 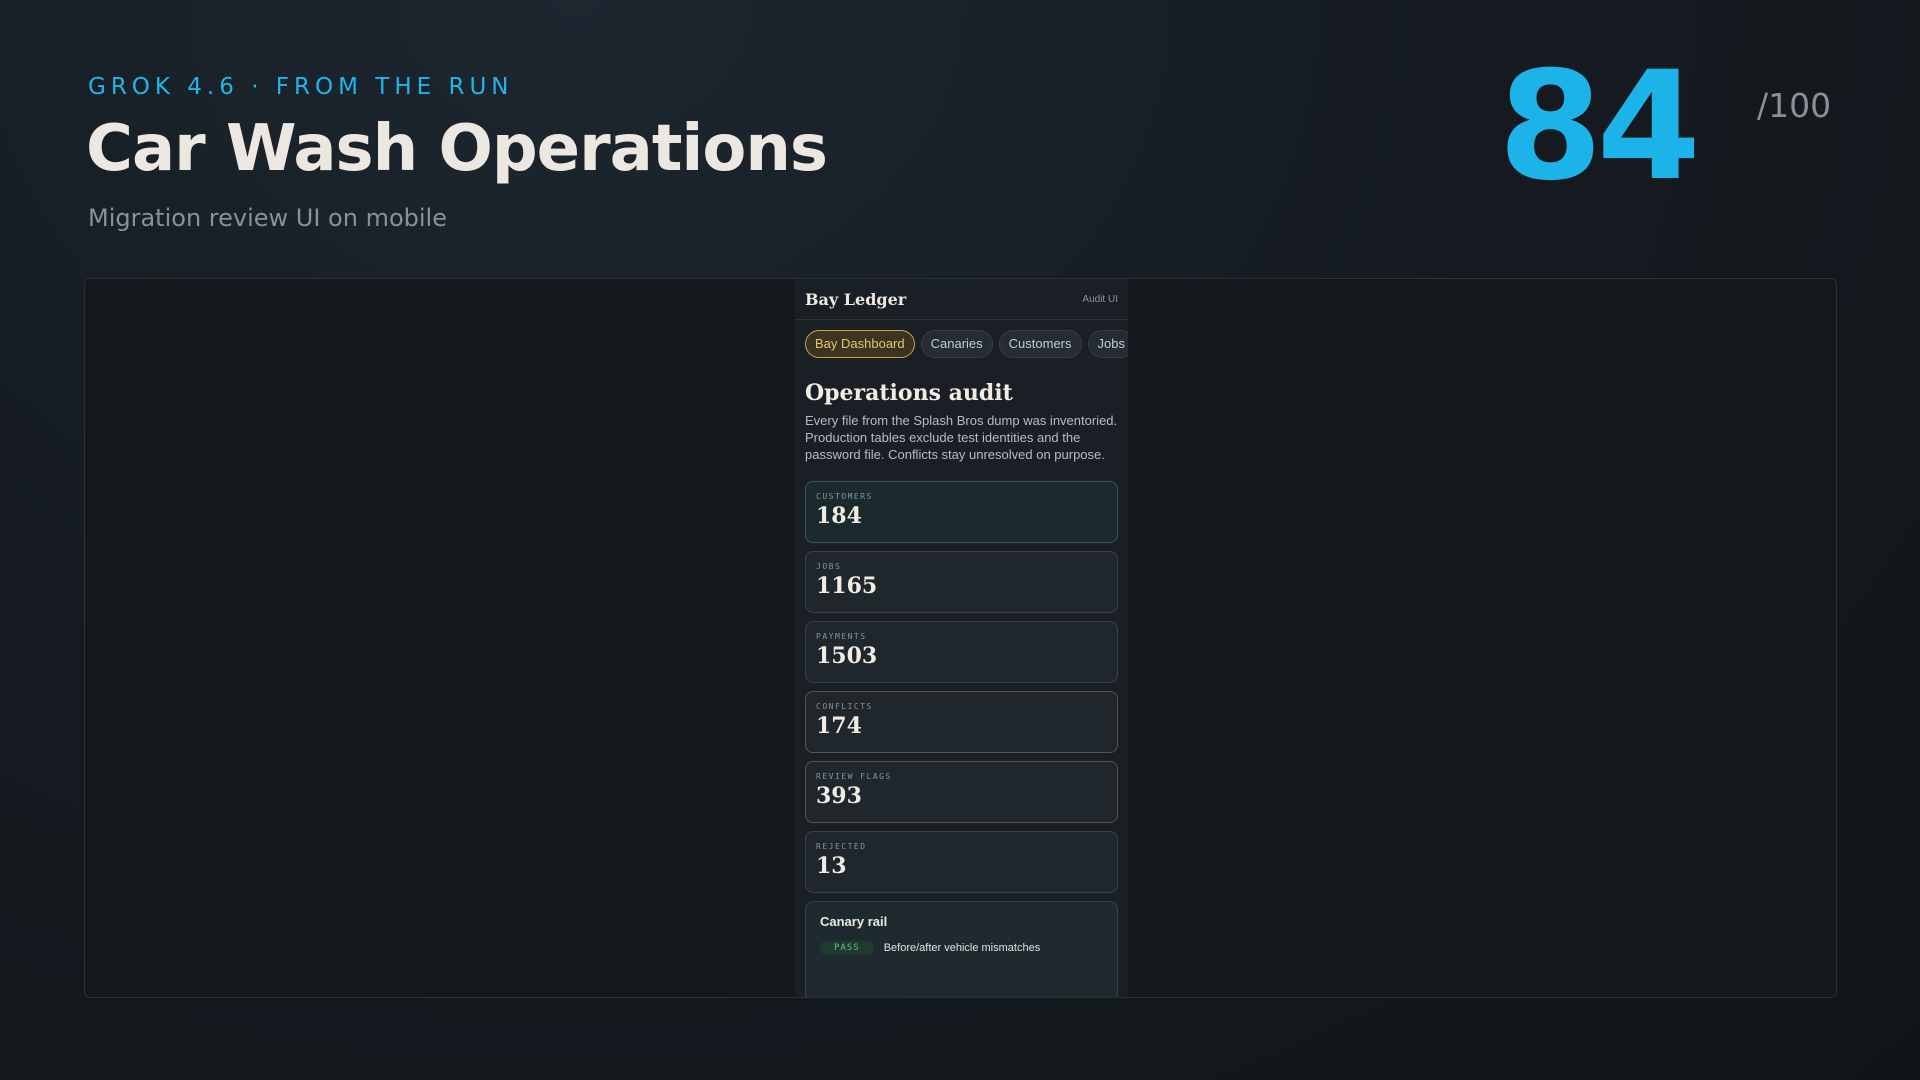 I want to click on canary-row: PASS Before/after vehicle mismatches, so click(x=961, y=948).